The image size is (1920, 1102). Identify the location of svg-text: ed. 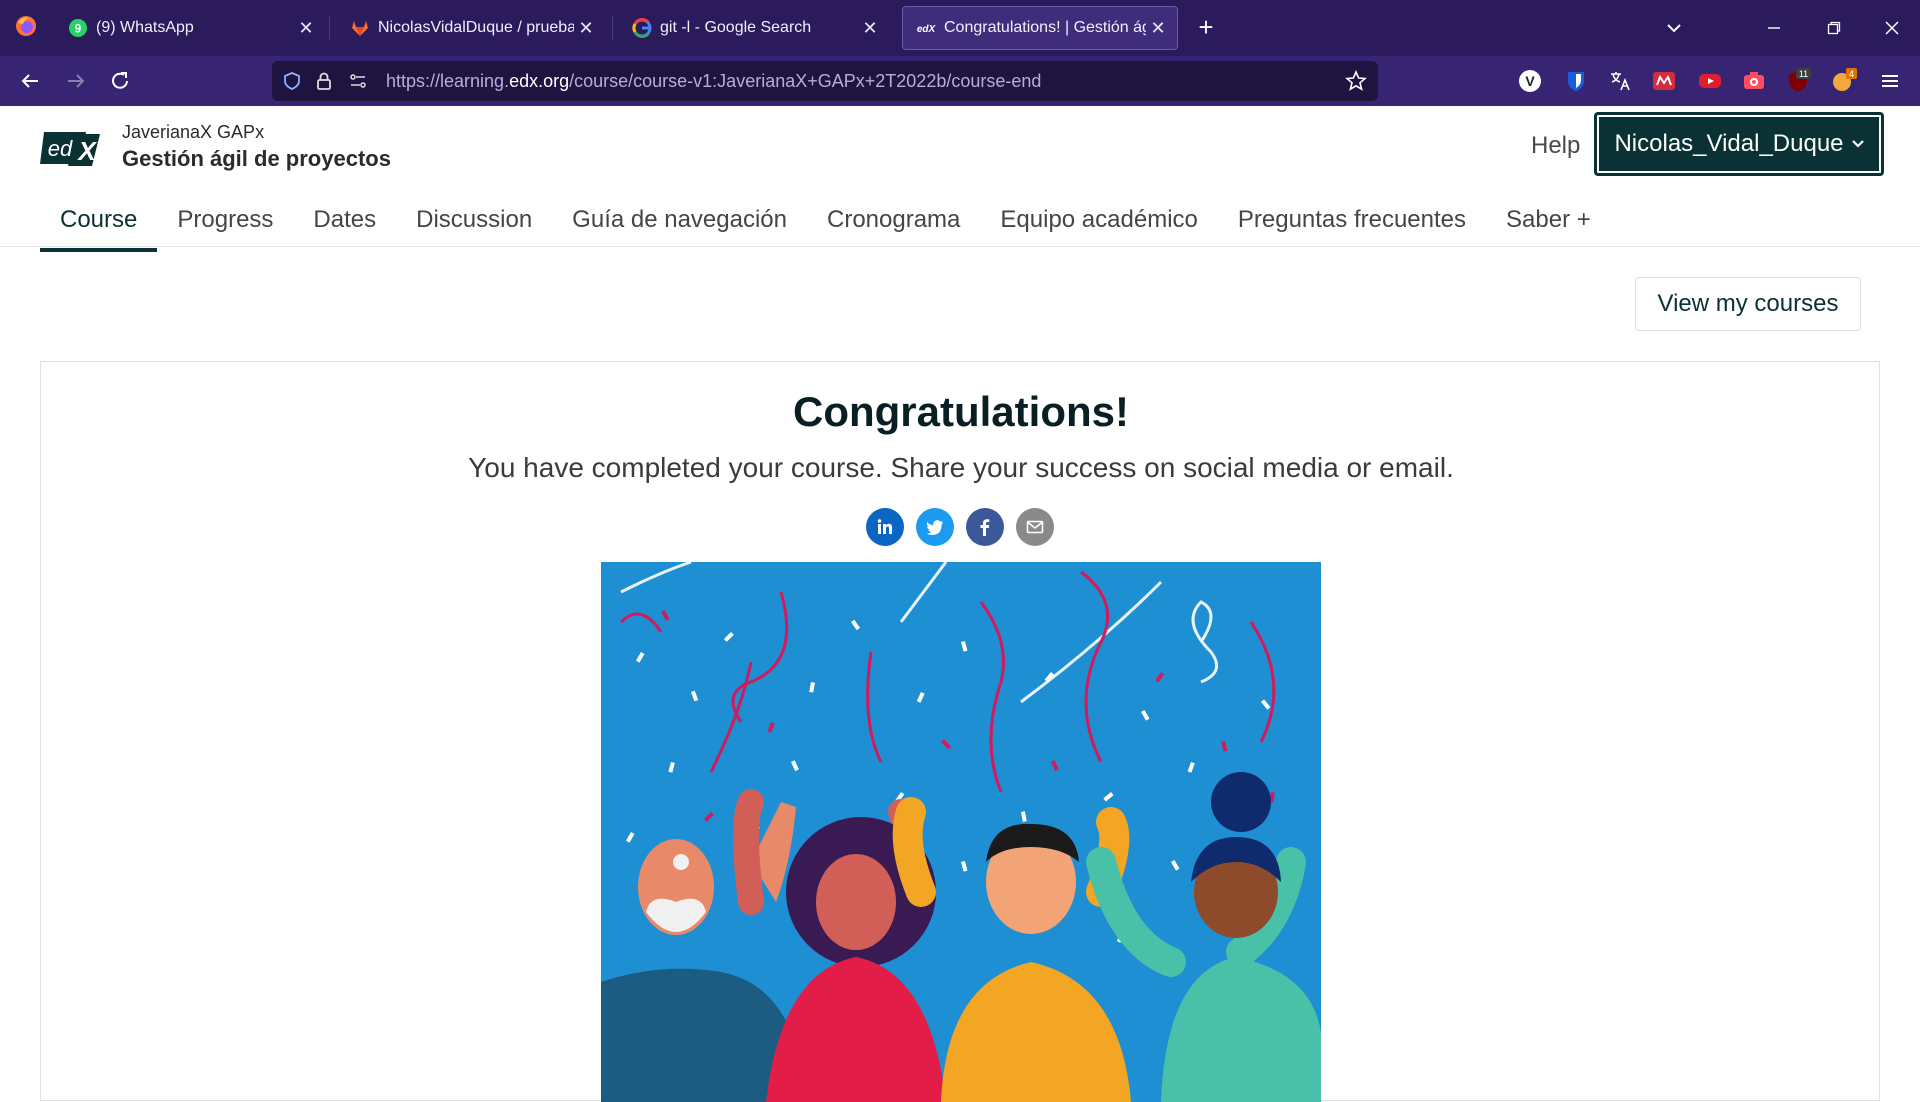
(60, 148).